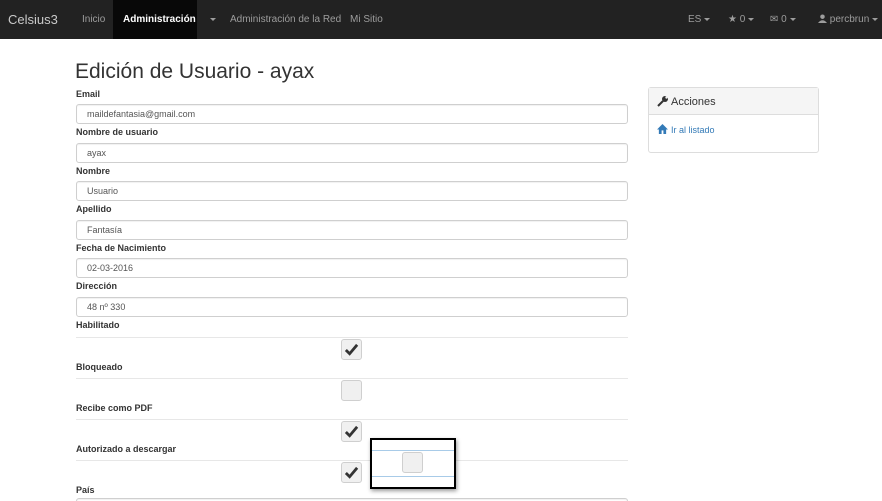 This screenshot has width=882, height=501. Describe the element at coordinates (126, 449) in the screenshot. I see `autorizado-label: Autorizado a descargar` at that location.